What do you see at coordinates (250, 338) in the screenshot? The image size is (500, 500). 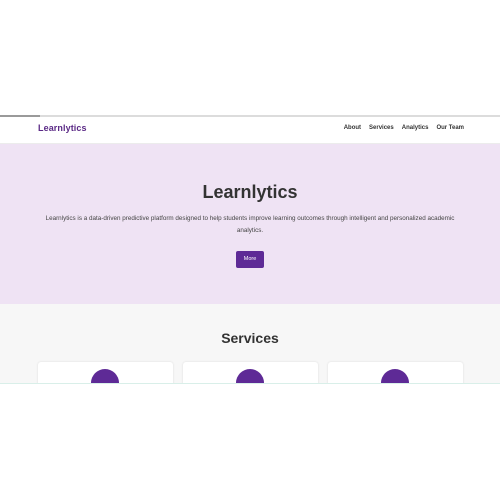 I see `services-title: Services` at bounding box center [250, 338].